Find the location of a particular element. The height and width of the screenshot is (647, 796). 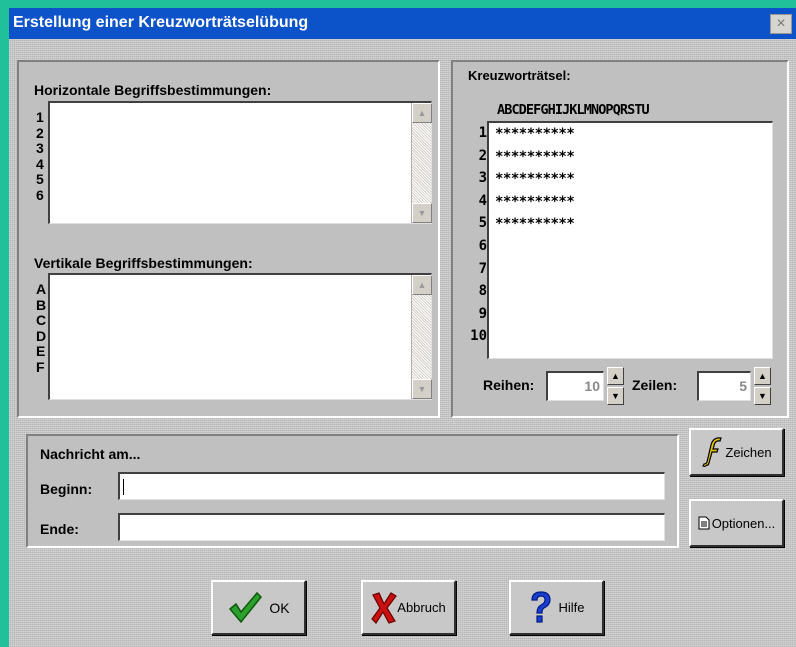

horizontal-scrollbar: ▲ ▼ is located at coordinates (421, 163).